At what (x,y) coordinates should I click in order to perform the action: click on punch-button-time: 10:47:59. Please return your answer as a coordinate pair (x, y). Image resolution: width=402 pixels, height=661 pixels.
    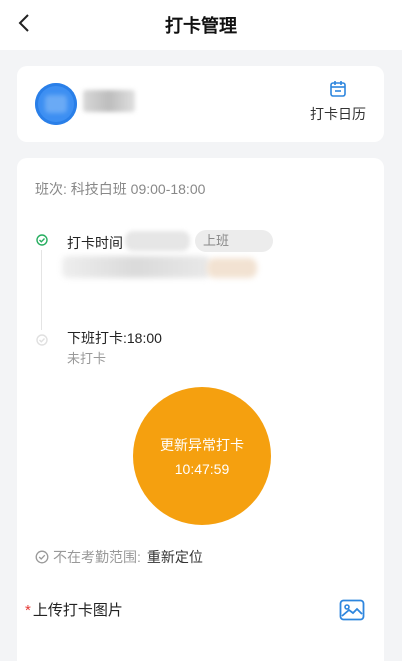
    Looking at the image, I should click on (202, 469).